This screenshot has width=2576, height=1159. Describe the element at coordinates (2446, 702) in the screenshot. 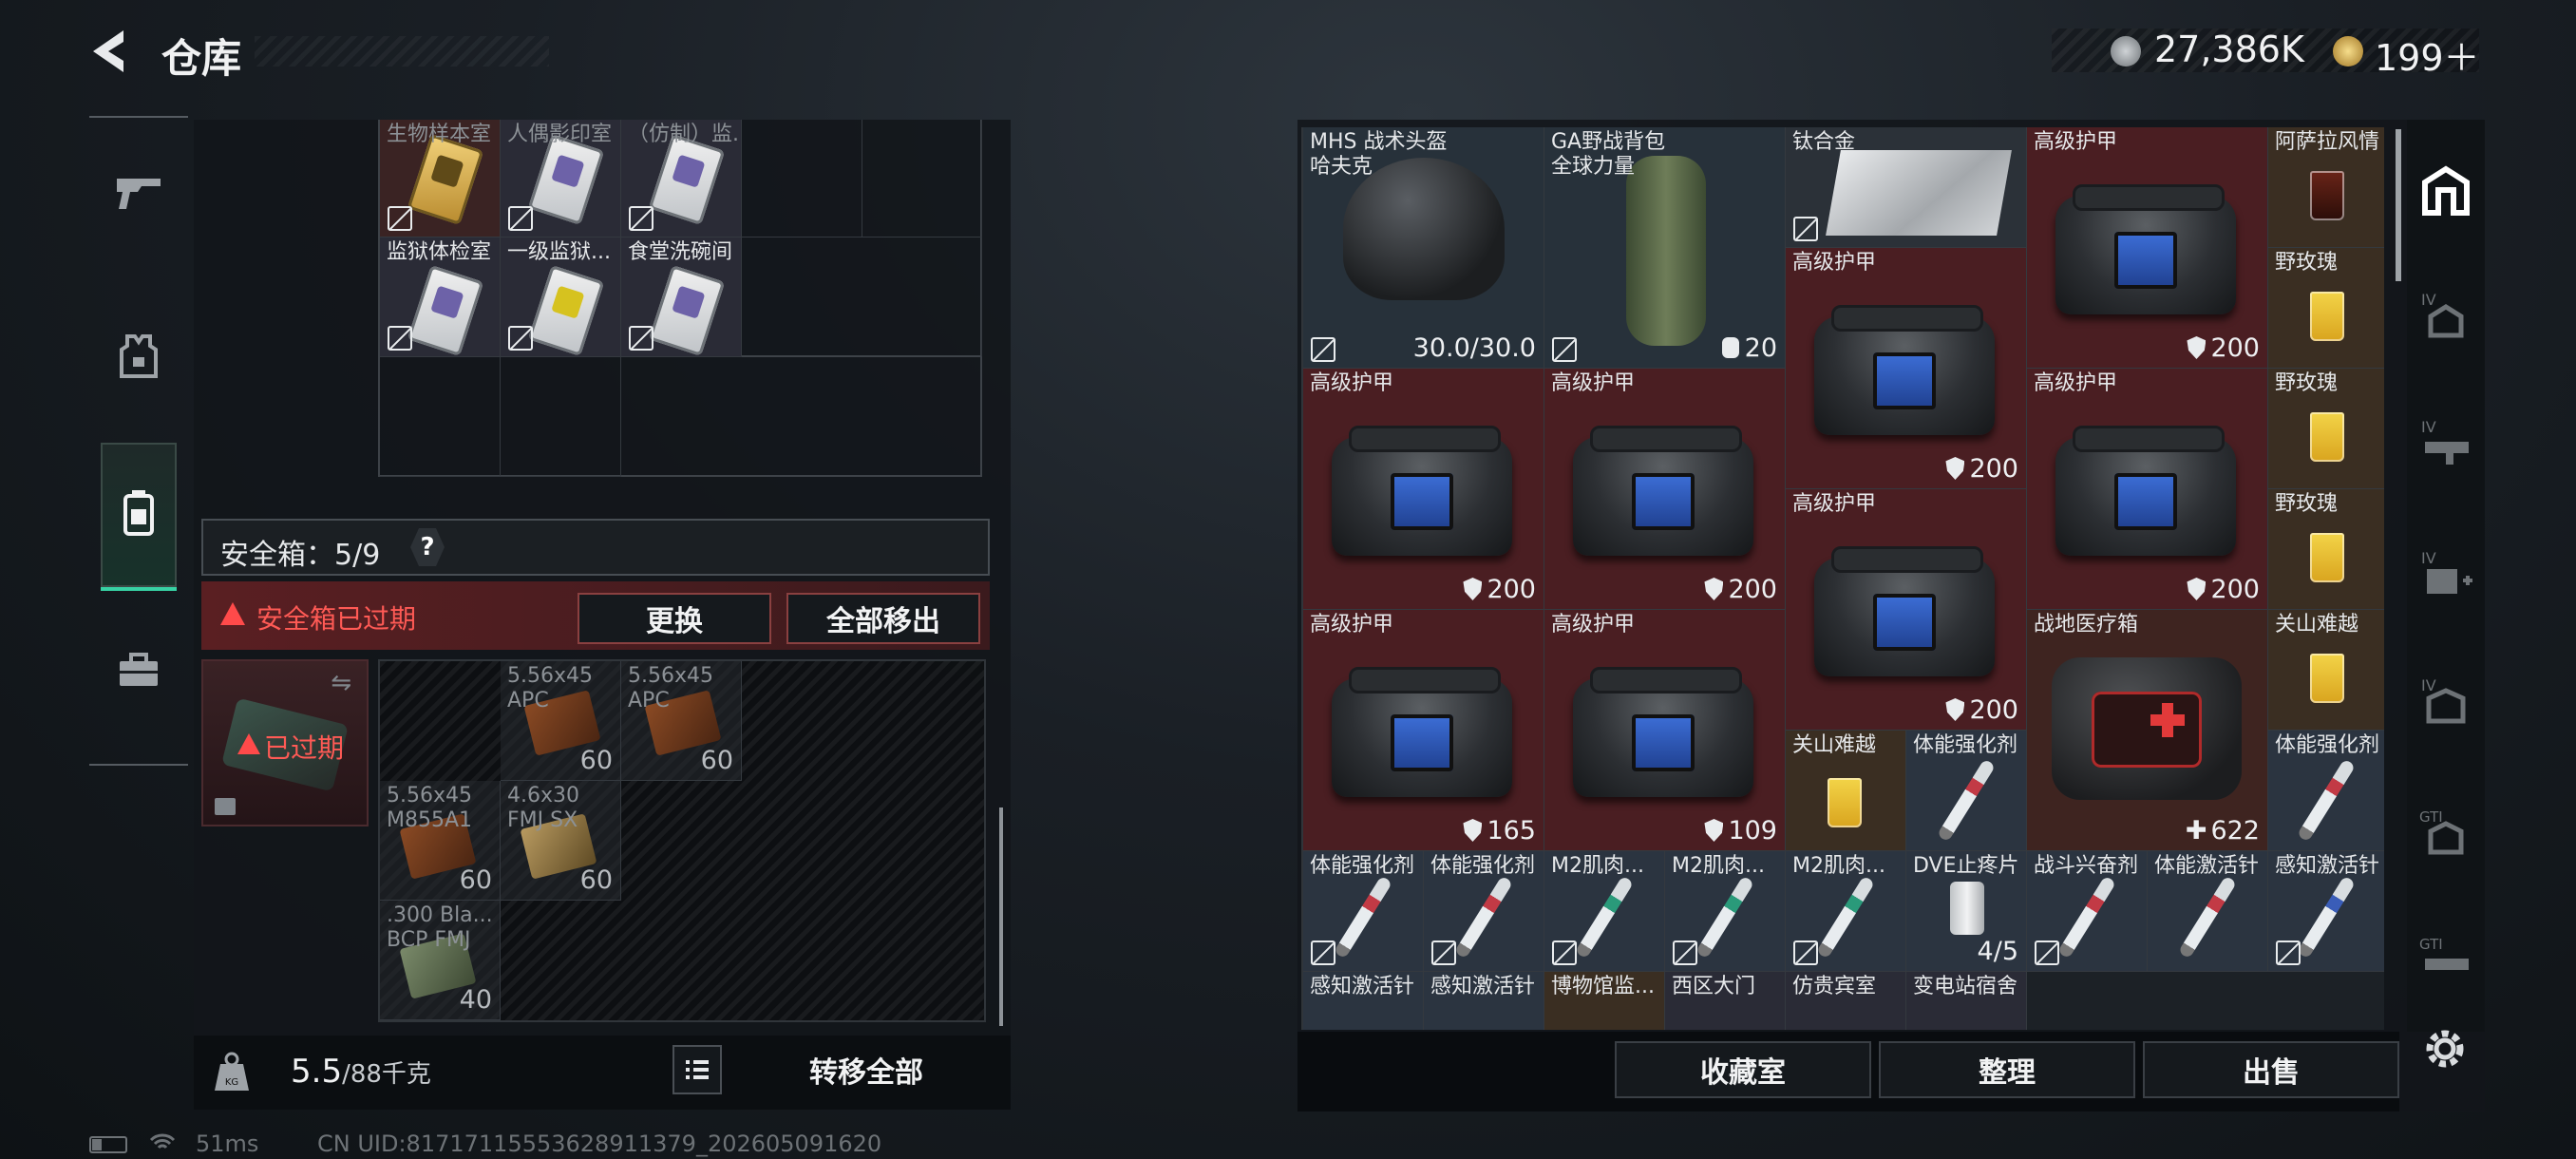

I see `category-armor-iv: IV` at that location.